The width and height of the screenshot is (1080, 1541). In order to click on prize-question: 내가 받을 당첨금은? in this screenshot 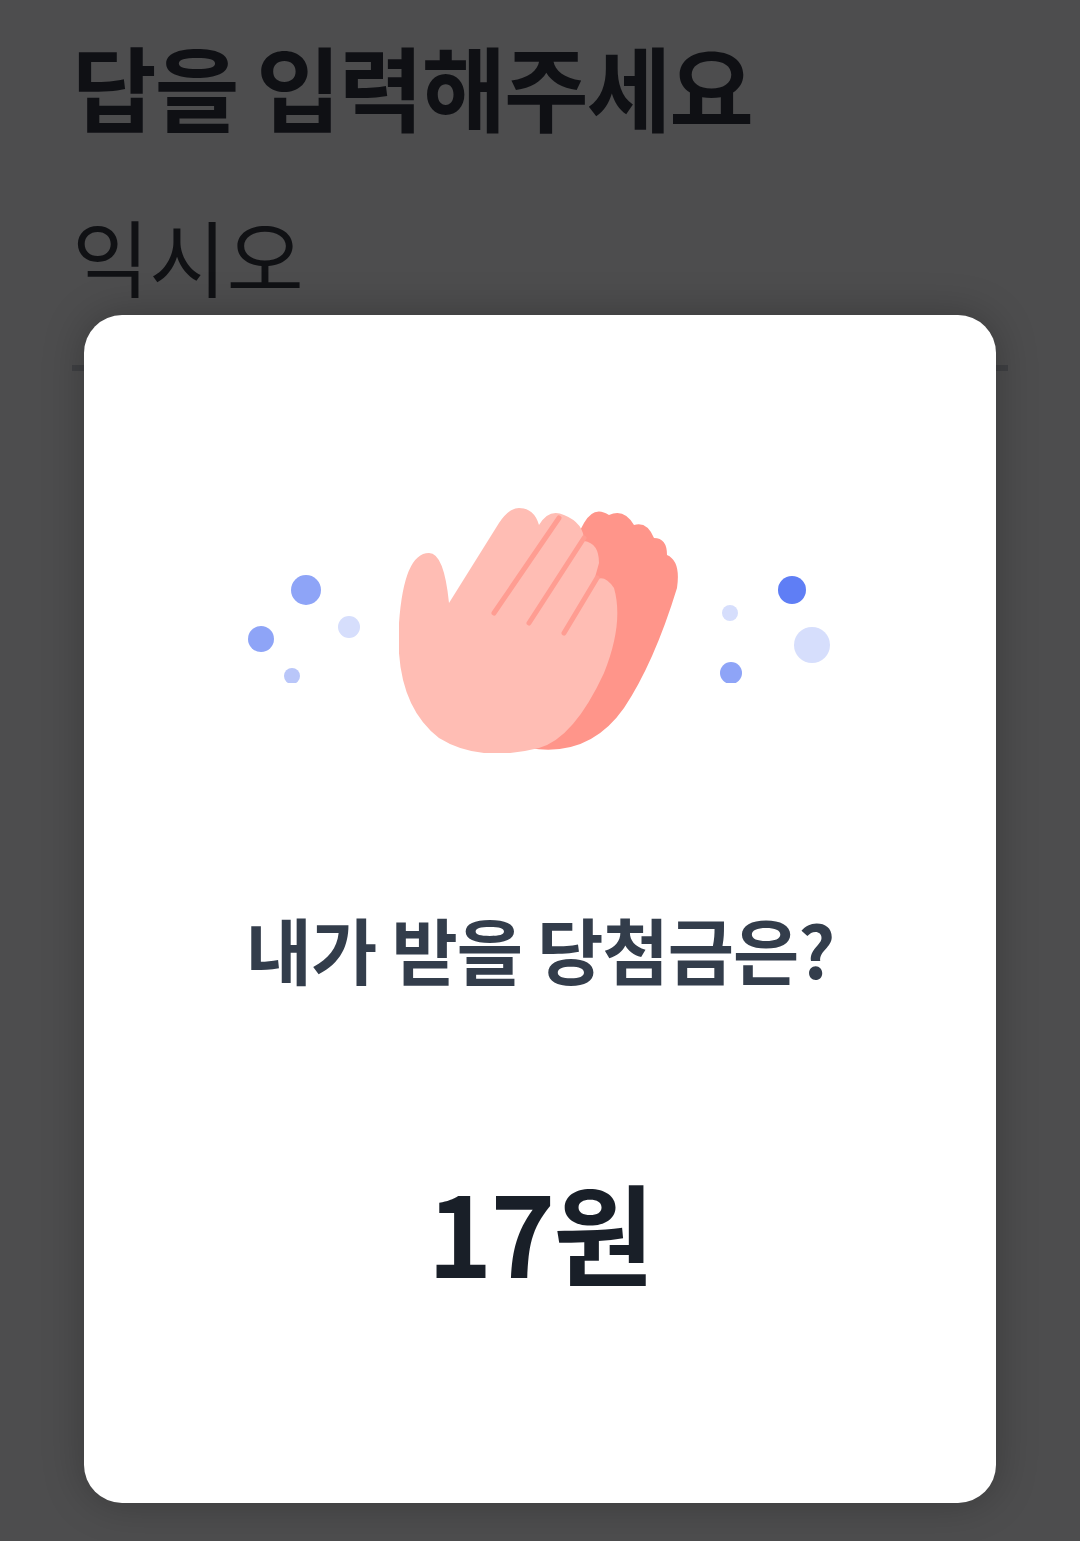, I will do `click(540, 947)`.